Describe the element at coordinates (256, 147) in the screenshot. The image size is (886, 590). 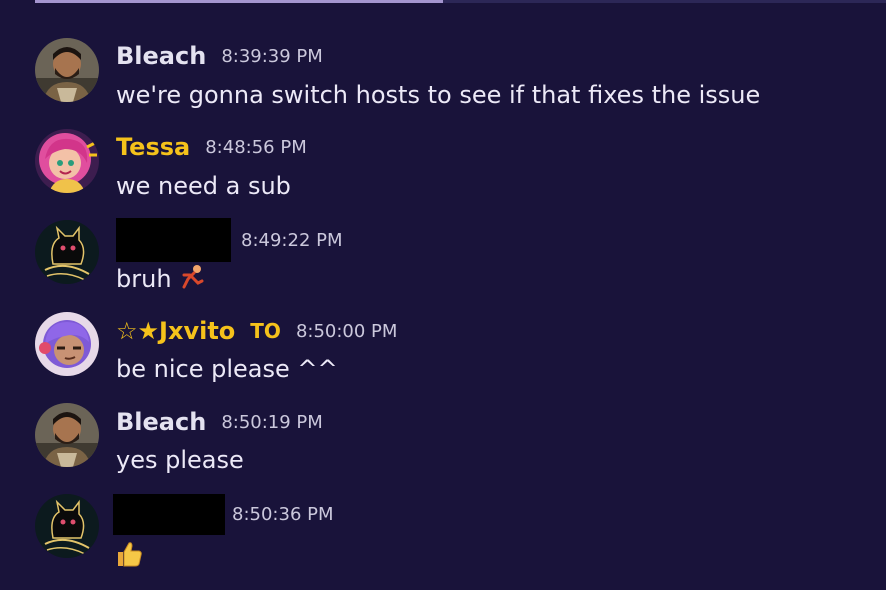
I see `timestamp: 8:48:56 PM` at that location.